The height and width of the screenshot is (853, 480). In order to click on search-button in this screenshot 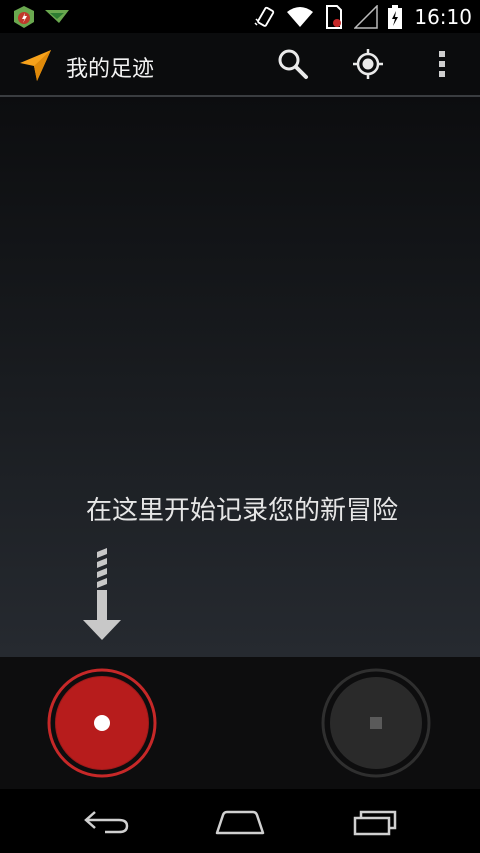, I will do `click(293, 64)`.